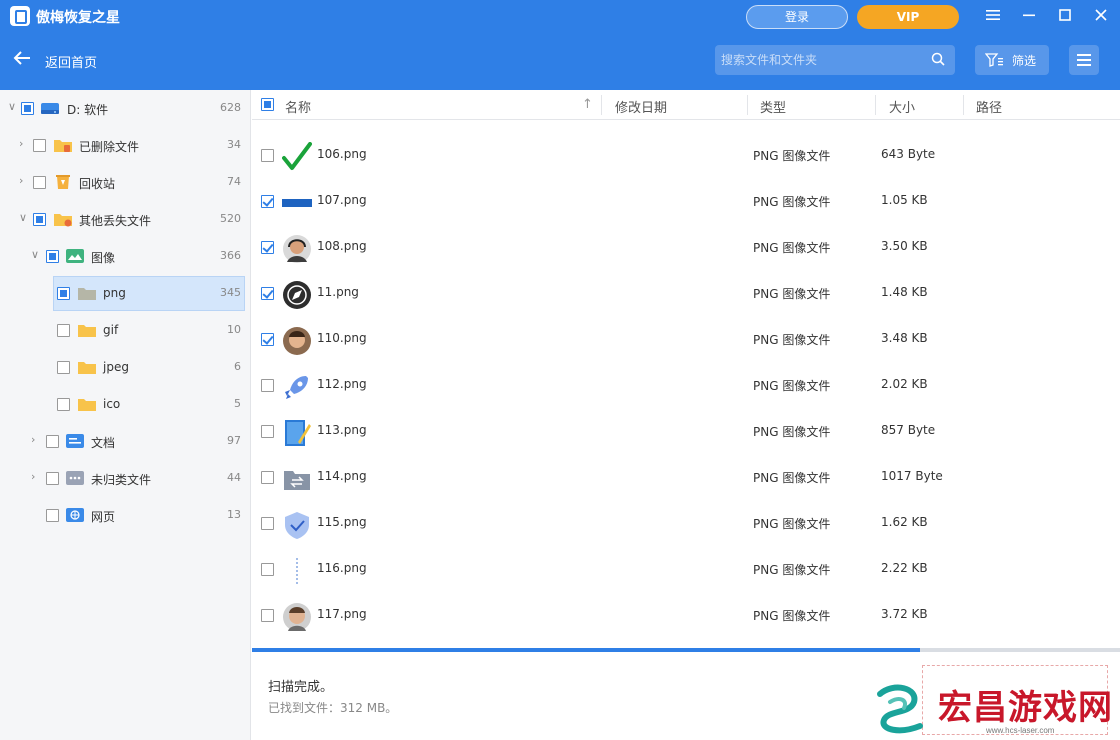  Describe the element at coordinates (234, 440) in the screenshot. I see `tree-item-count: 97` at that location.